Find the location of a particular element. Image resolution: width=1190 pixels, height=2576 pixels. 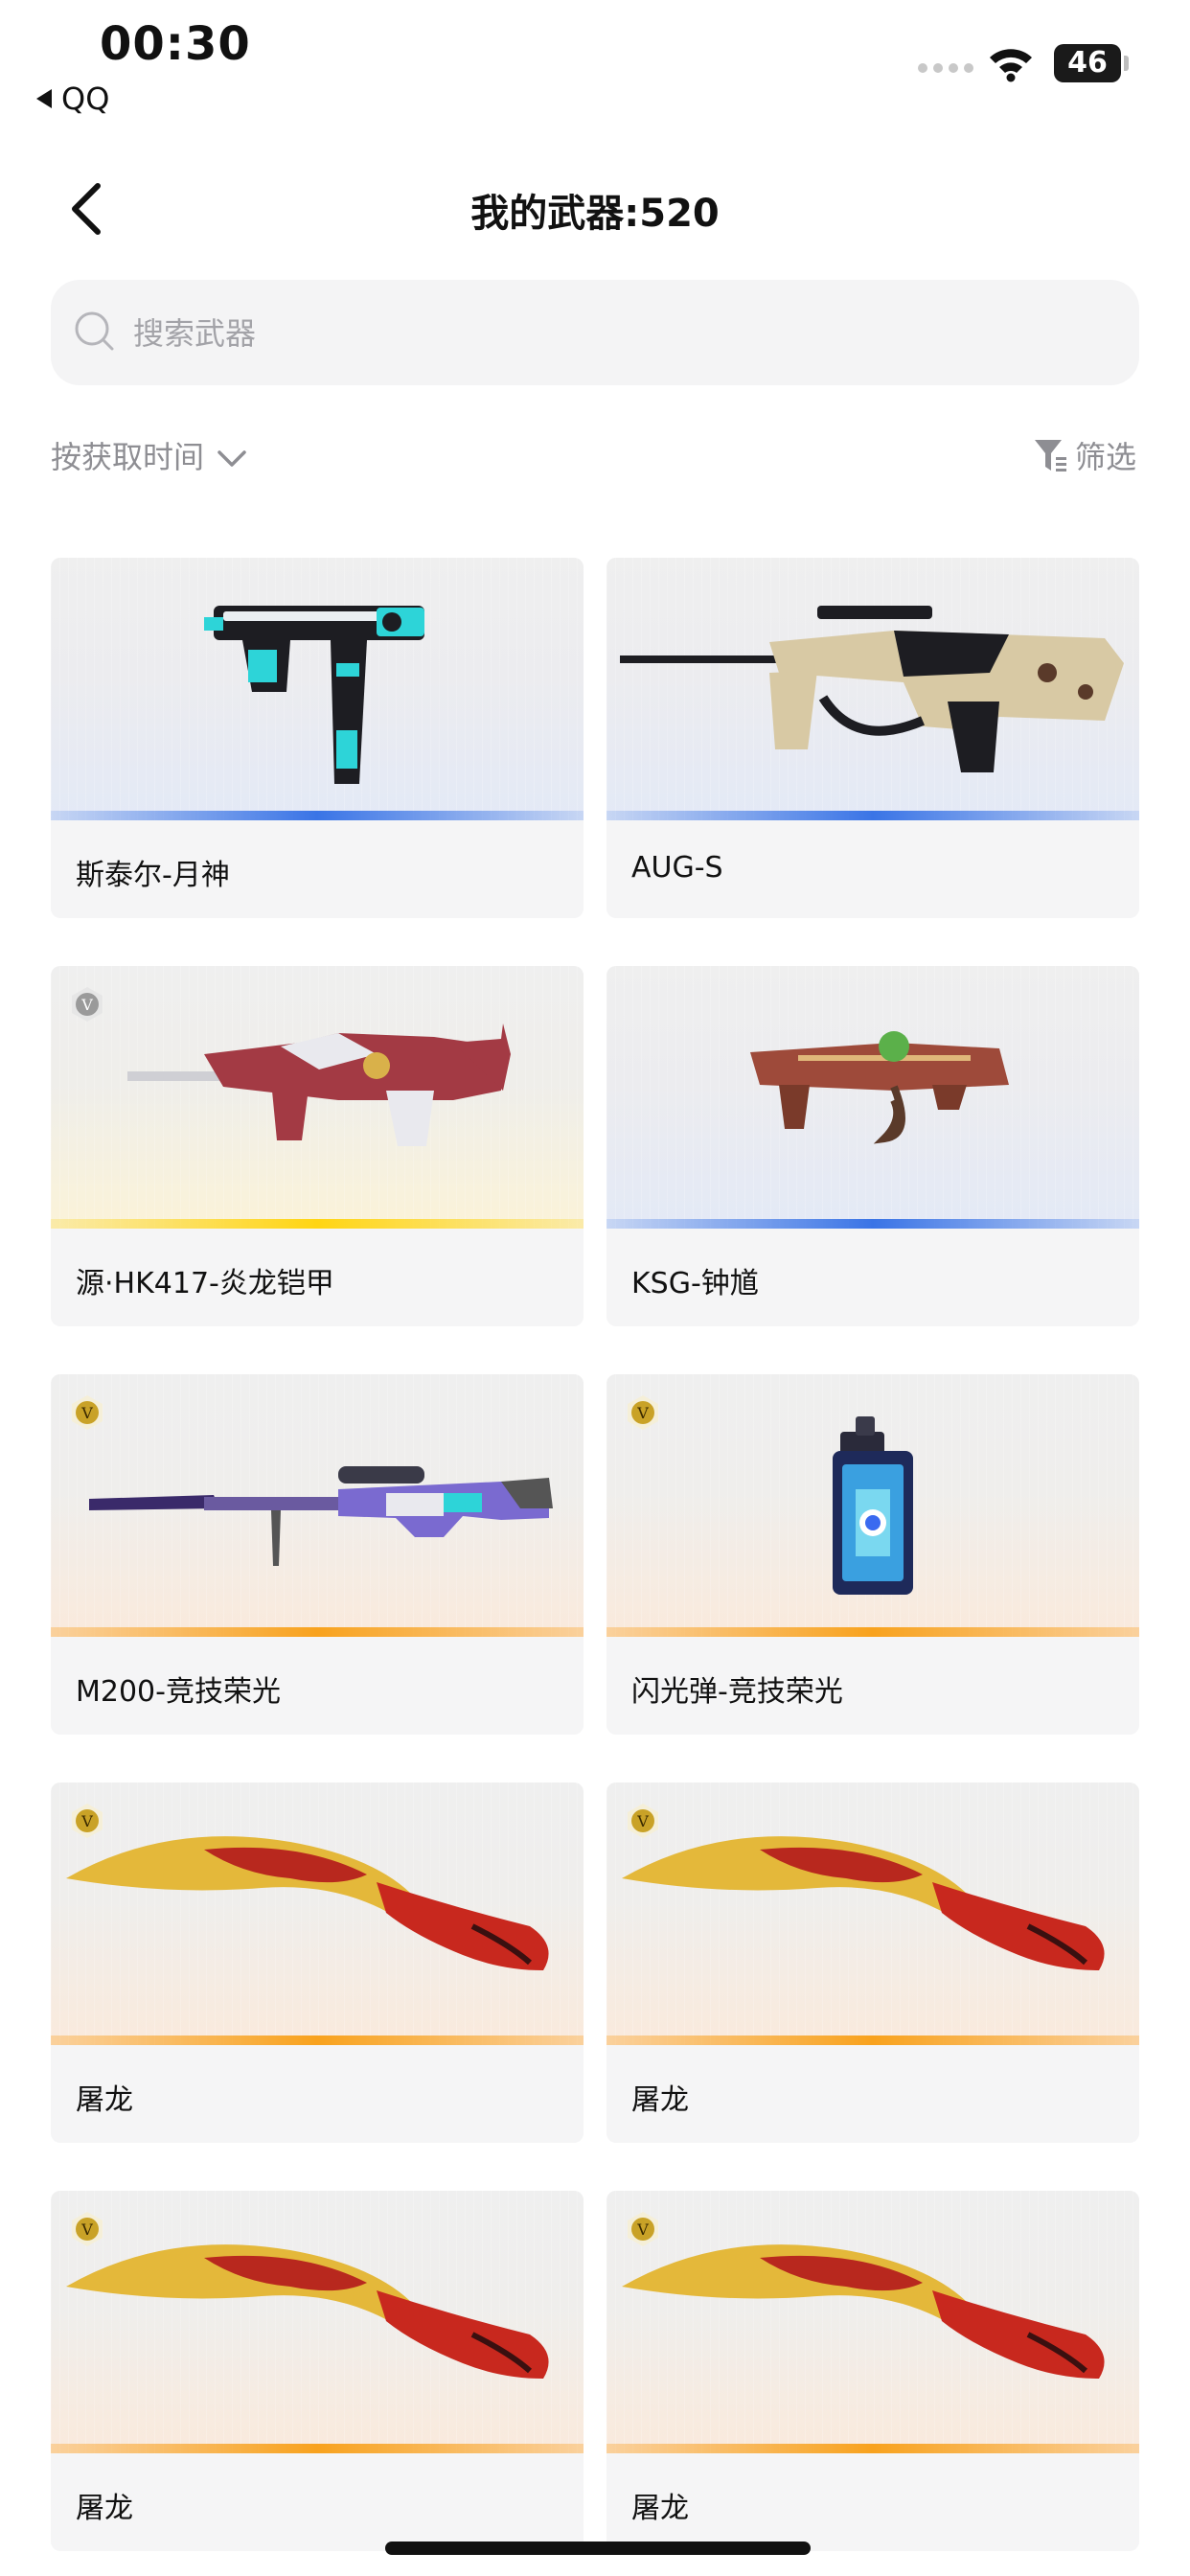

sniper-rifle-icon is located at coordinates (321, 1516).